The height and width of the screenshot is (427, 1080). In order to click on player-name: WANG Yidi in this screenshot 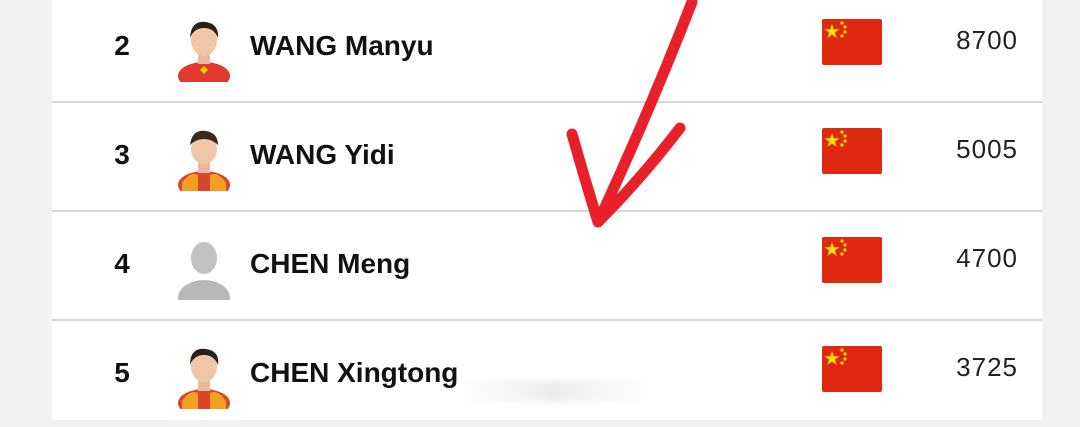, I will do `click(322, 155)`.